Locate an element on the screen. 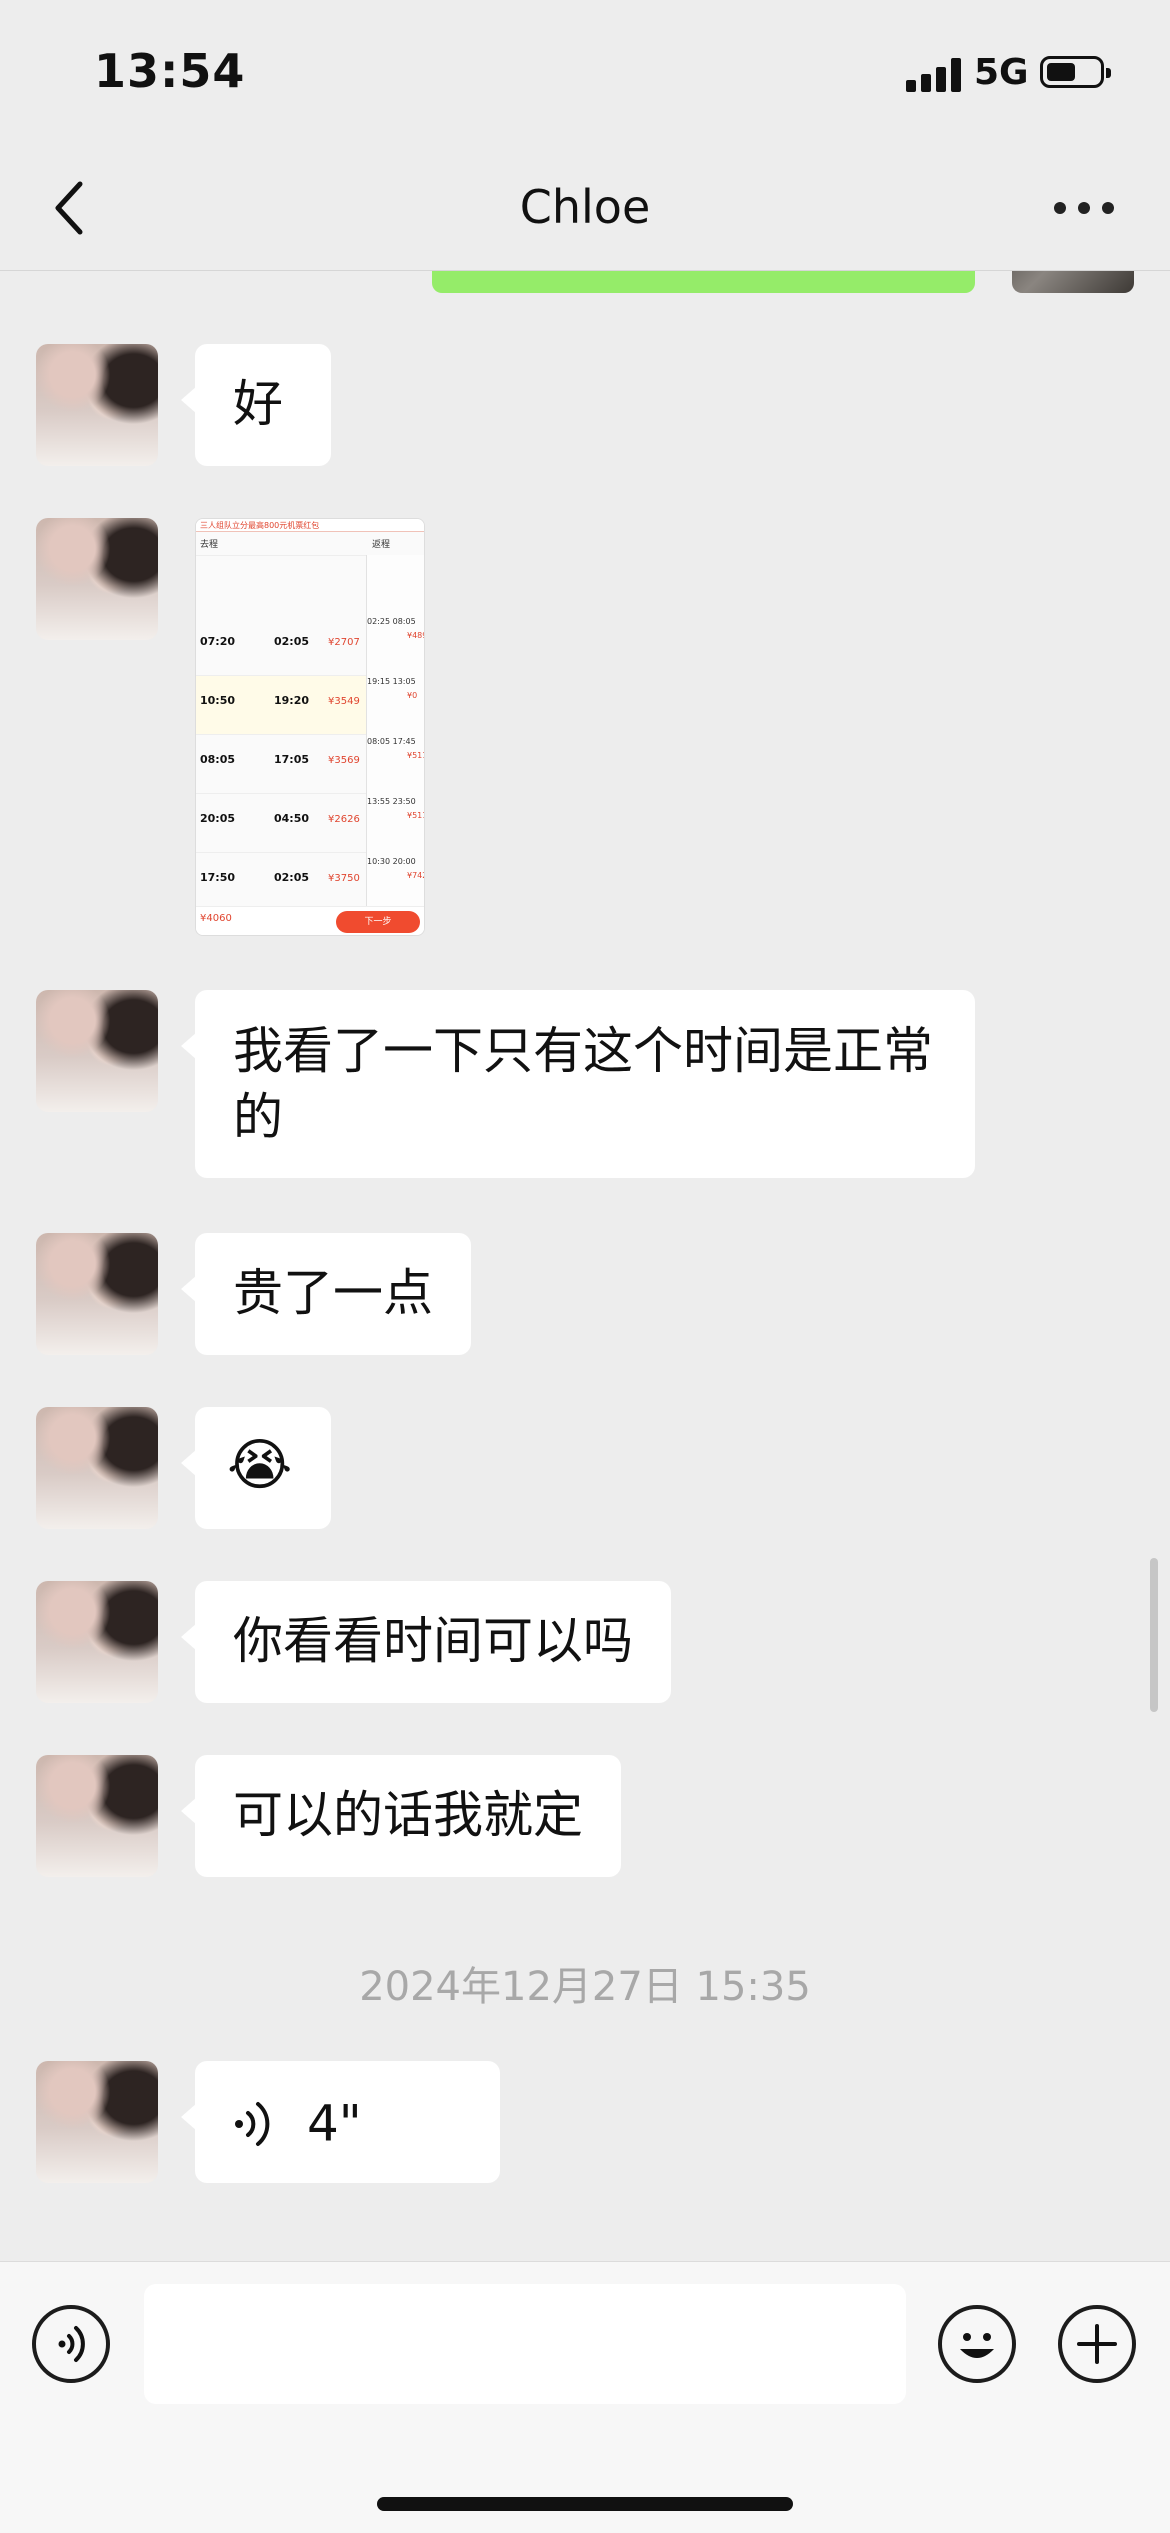  nav-bar: Chloe is located at coordinates (585, 210).